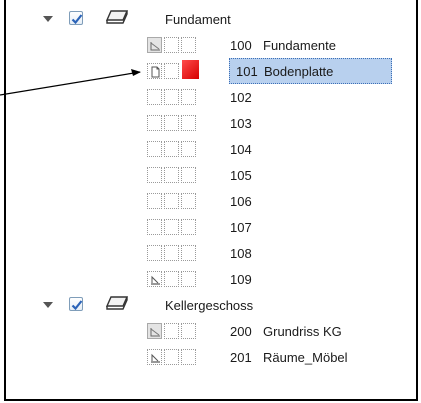 This screenshot has height=403, width=421. Describe the element at coordinates (198, 19) in the screenshot. I see `group-label: Fundament` at that location.